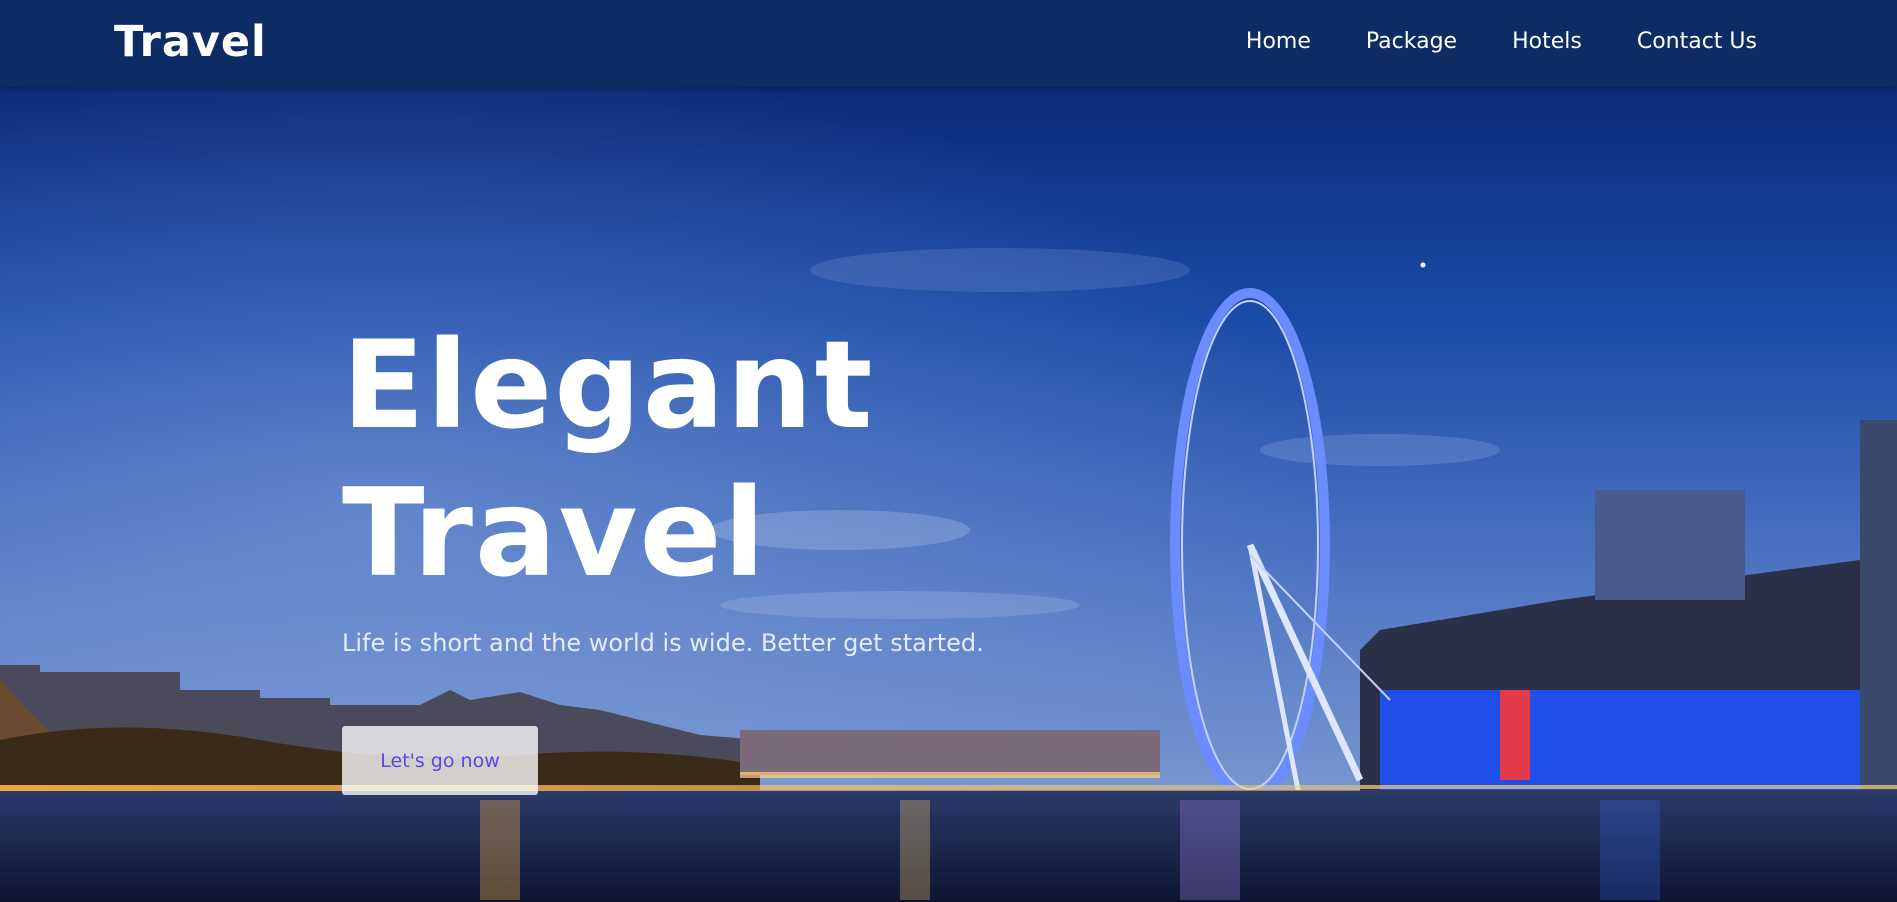 The width and height of the screenshot is (1897, 902). What do you see at coordinates (1411, 42) in the screenshot?
I see `nav-link-package: Package` at bounding box center [1411, 42].